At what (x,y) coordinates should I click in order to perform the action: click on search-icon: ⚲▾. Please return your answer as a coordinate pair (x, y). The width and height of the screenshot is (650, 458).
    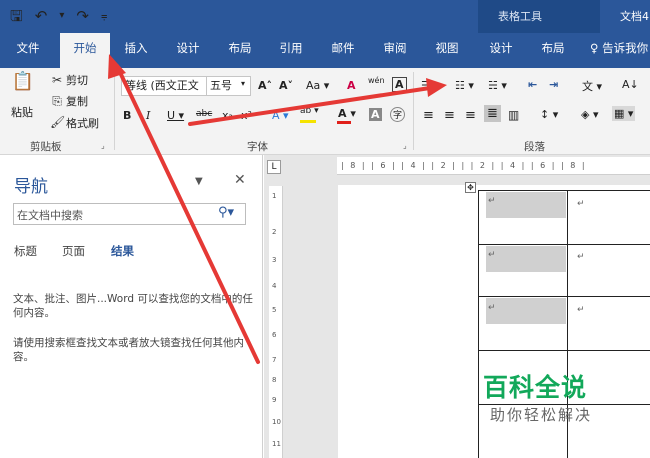
    Looking at the image, I should click on (226, 212).